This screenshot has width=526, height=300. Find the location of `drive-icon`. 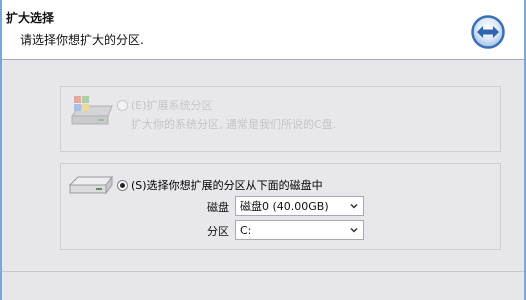

drive-icon is located at coordinates (90, 185).